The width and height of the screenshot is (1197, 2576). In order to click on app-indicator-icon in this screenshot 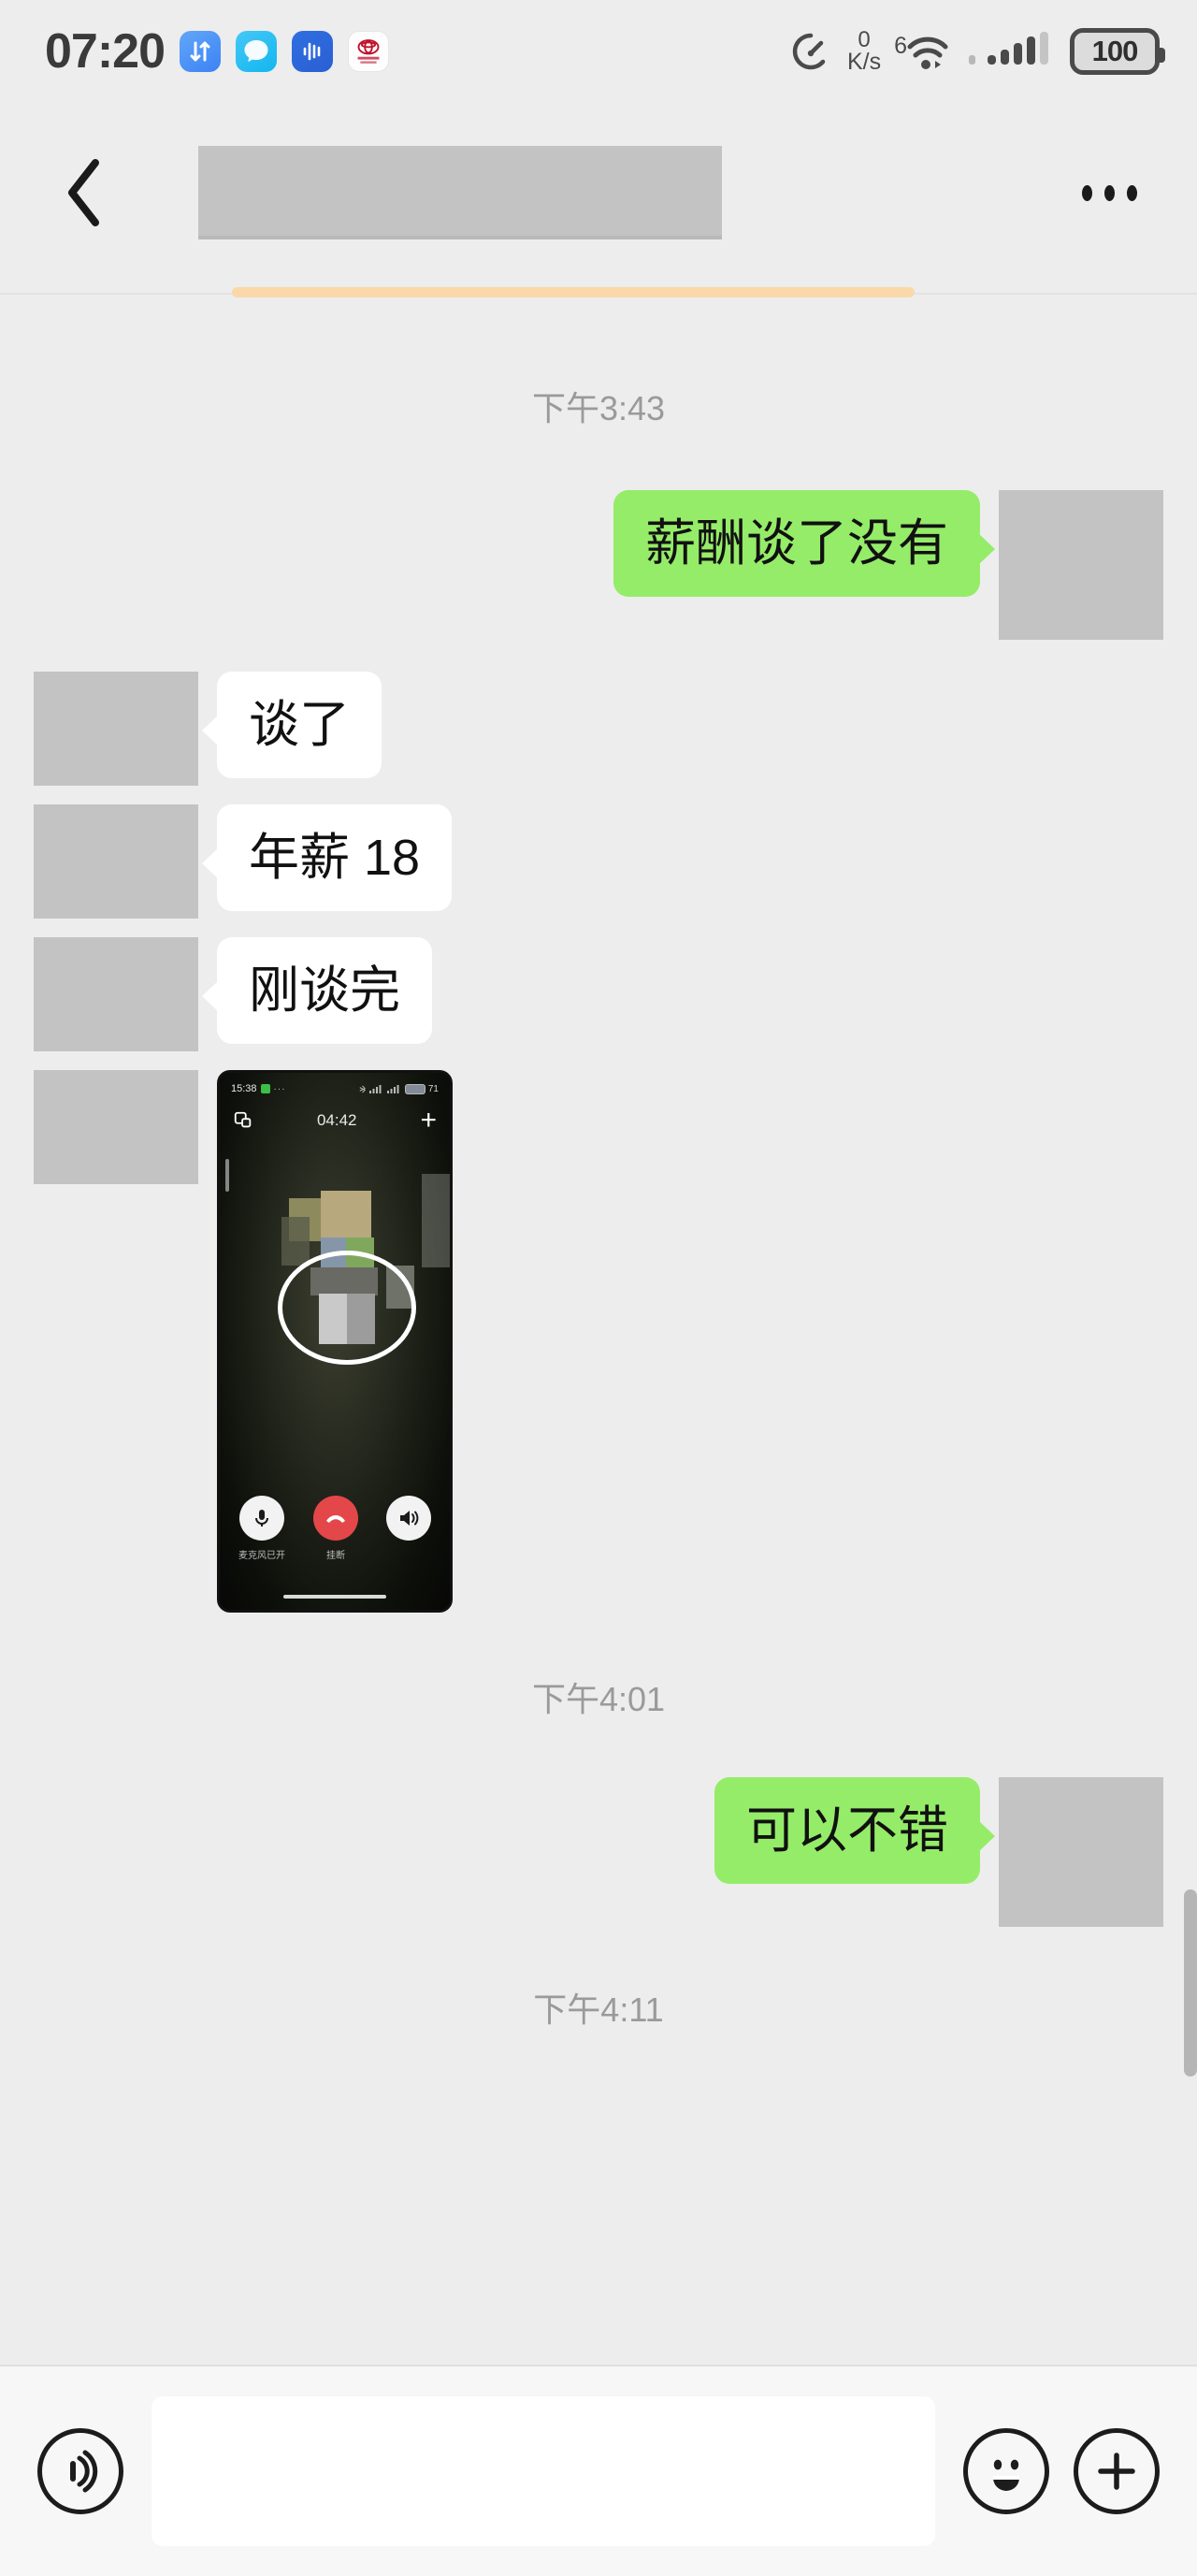, I will do `click(265, 1088)`.